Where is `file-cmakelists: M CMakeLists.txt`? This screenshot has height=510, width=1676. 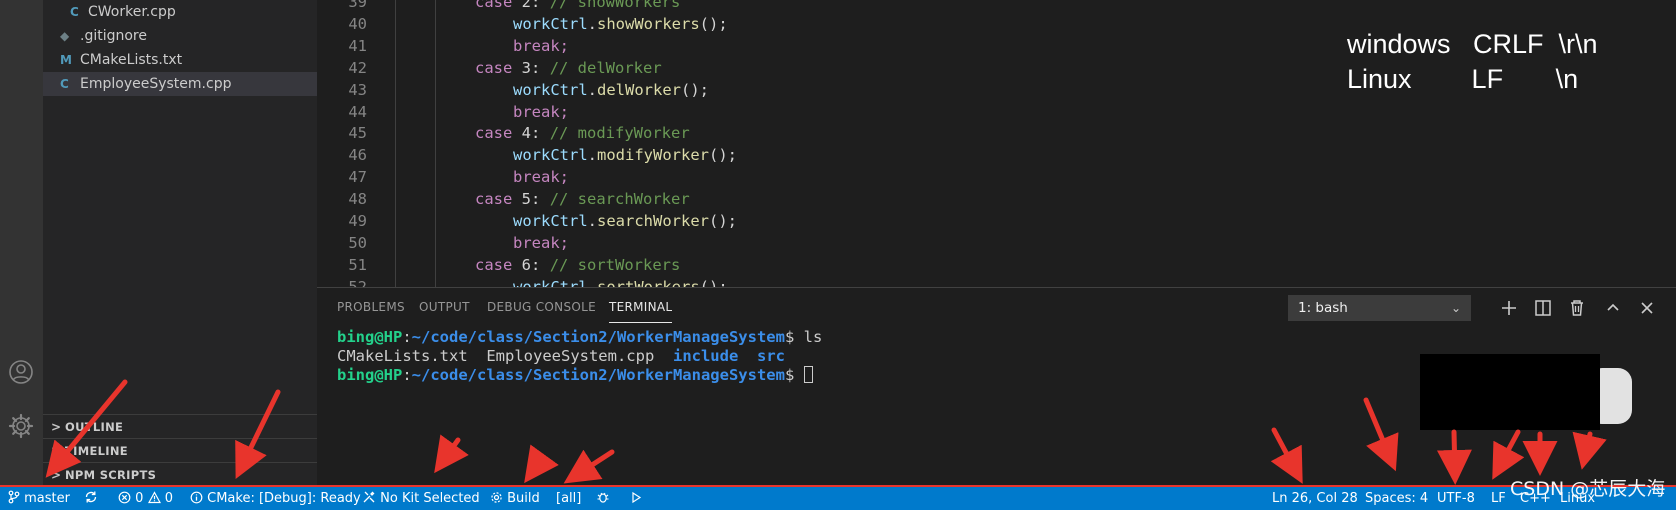
file-cmakelists: M CMakeLists.txt is located at coordinates (180, 60).